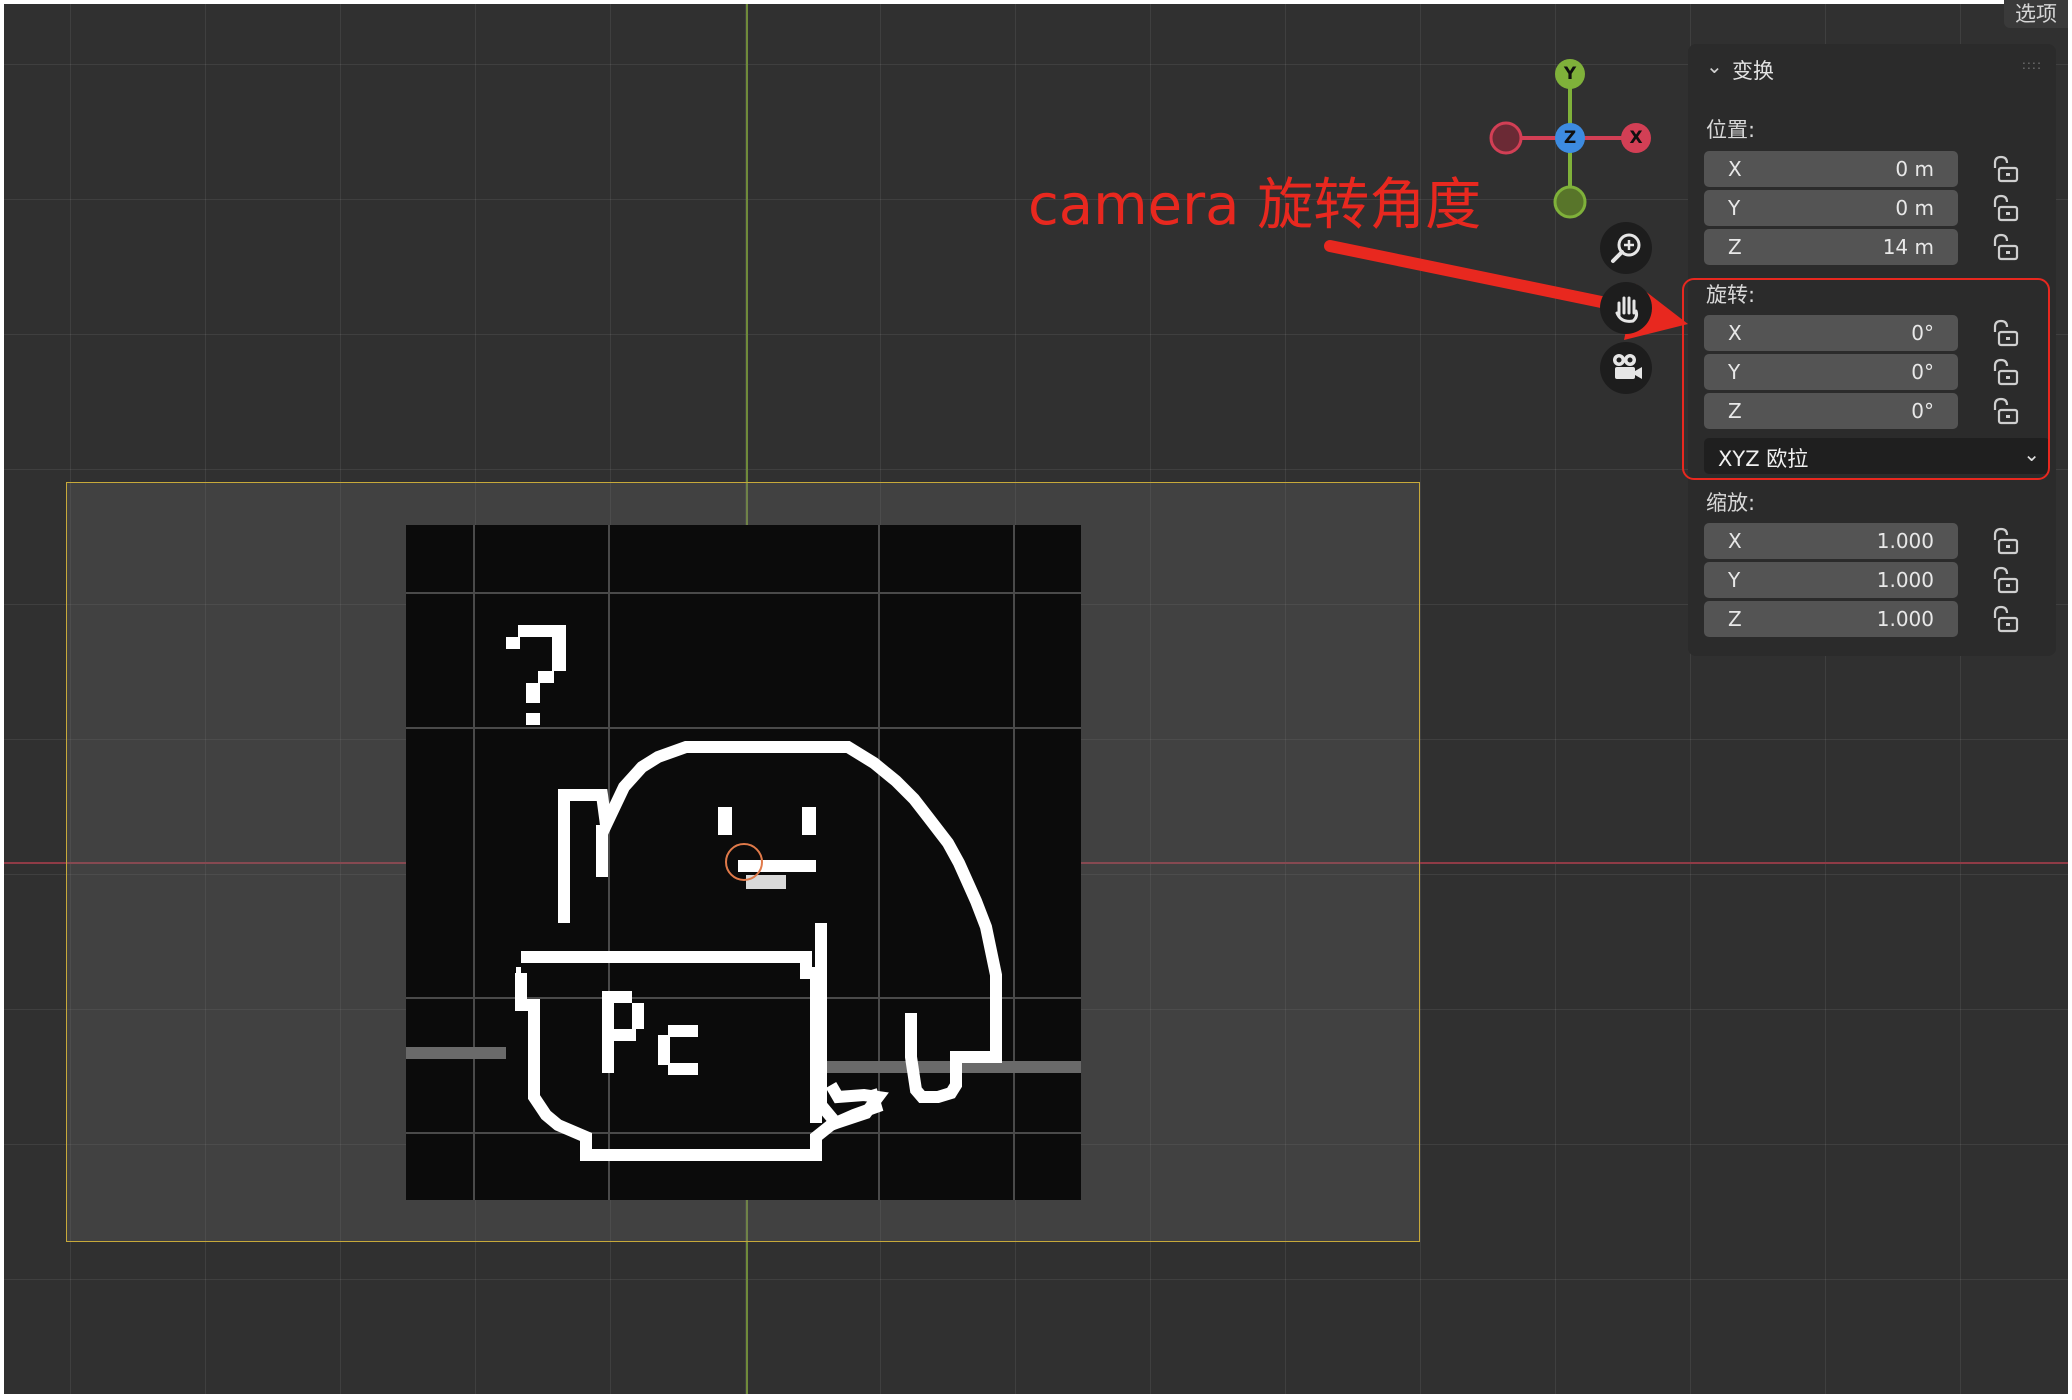 This screenshot has width=2072, height=1400. I want to click on rotation-y-field: Y 0°, so click(1831, 372).